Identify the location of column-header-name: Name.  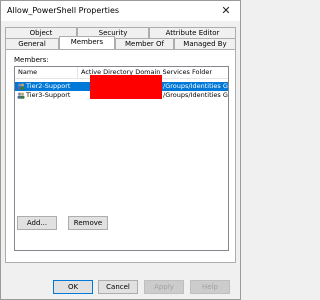
(46, 72).